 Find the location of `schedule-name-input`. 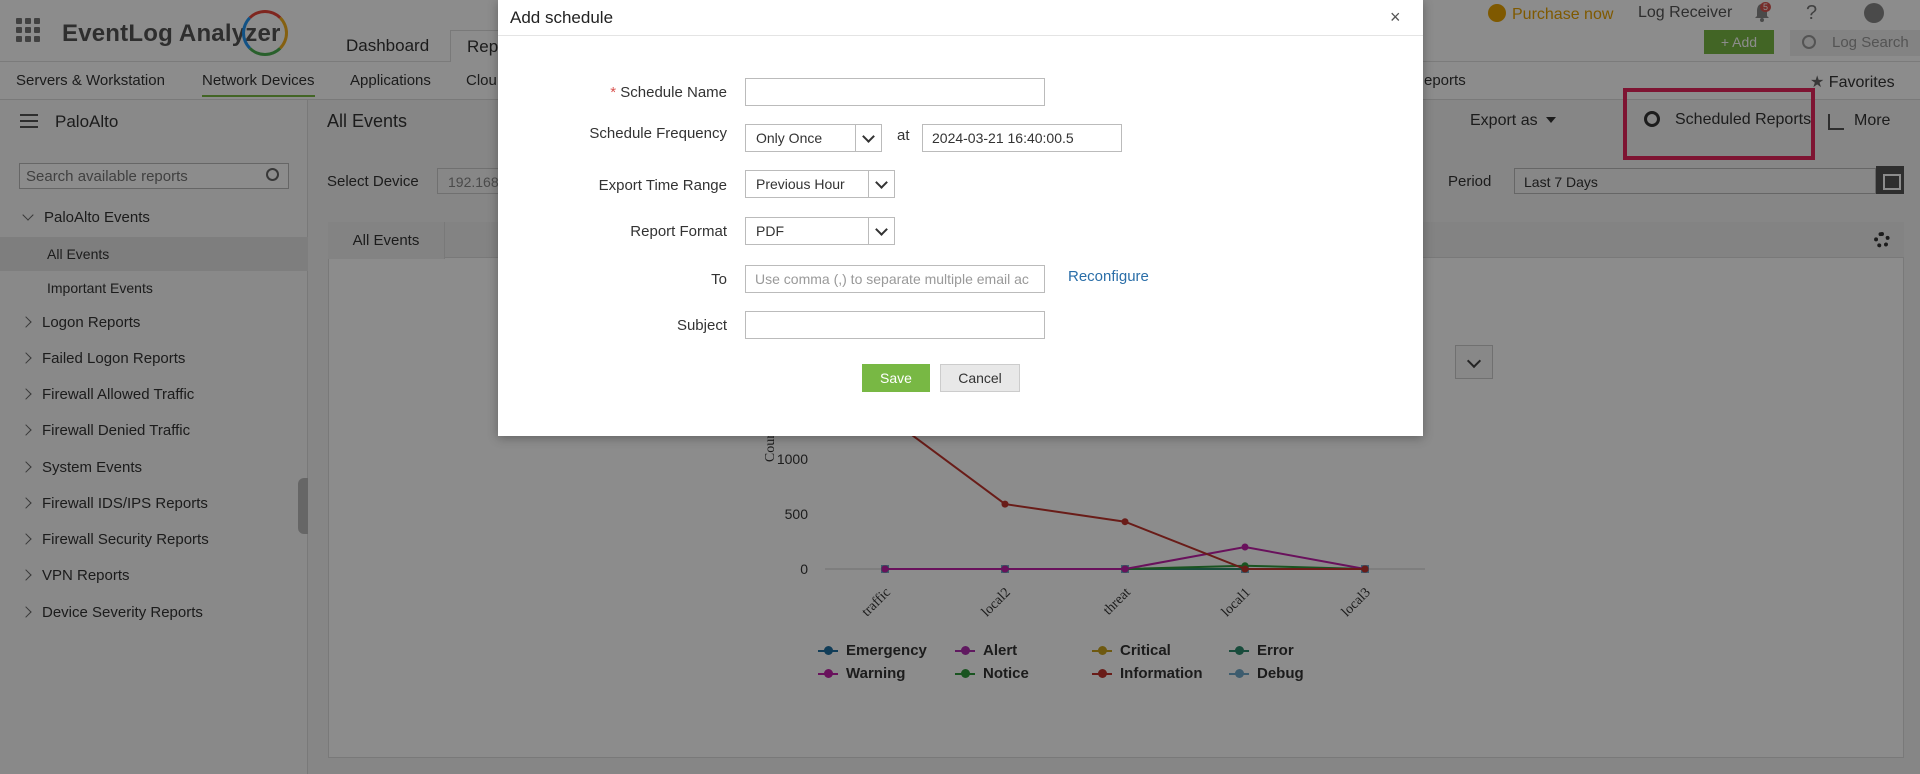

schedule-name-input is located at coordinates (895, 92).